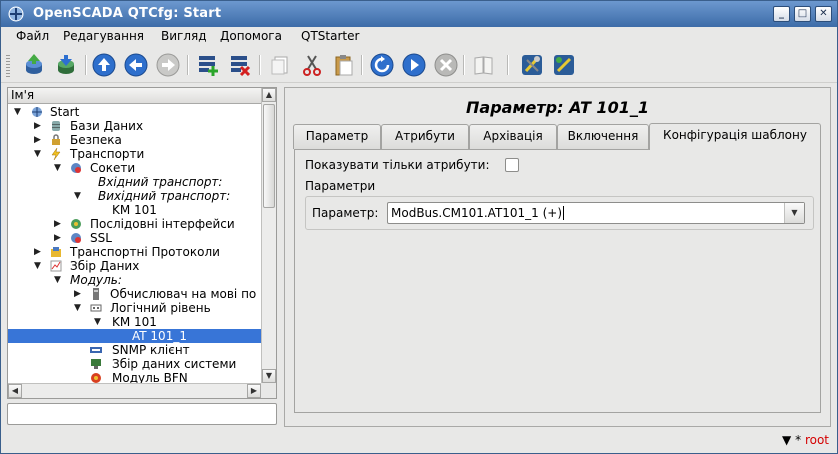 Image resolution: width=838 pixels, height=454 pixels. What do you see at coordinates (96, 350) in the screenshot?
I see `snmp-icon` at bounding box center [96, 350].